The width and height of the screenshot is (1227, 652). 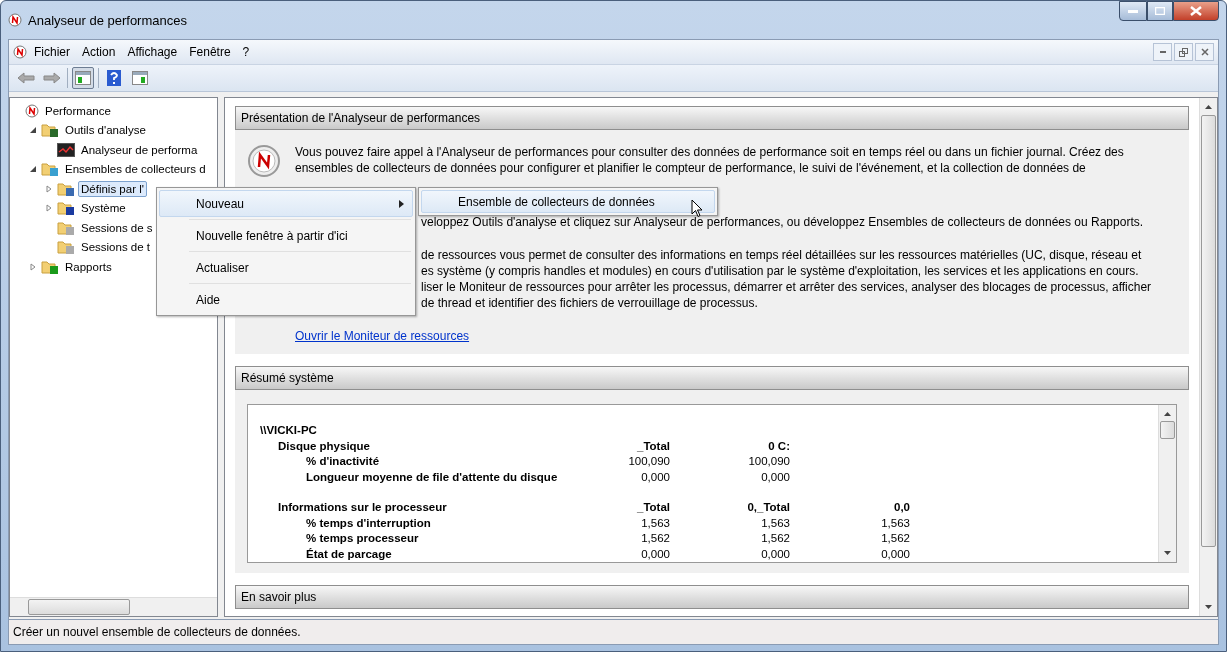 What do you see at coordinates (117, 227) in the screenshot?
I see `tree-item: Sessions de s` at bounding box center [117, 227].